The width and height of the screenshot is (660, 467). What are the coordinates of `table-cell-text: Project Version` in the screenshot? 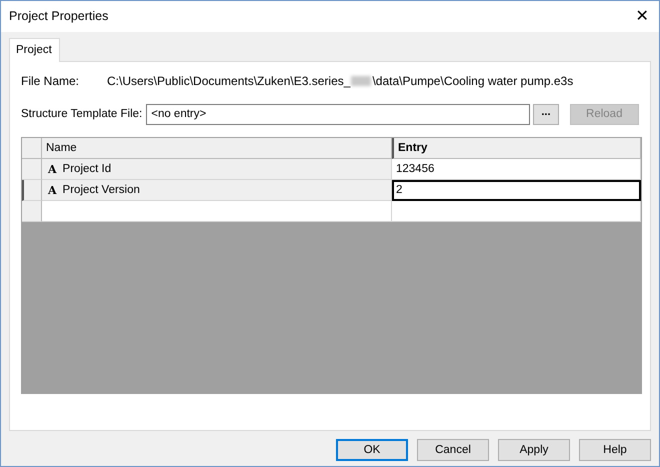 It's located at (101, 190).